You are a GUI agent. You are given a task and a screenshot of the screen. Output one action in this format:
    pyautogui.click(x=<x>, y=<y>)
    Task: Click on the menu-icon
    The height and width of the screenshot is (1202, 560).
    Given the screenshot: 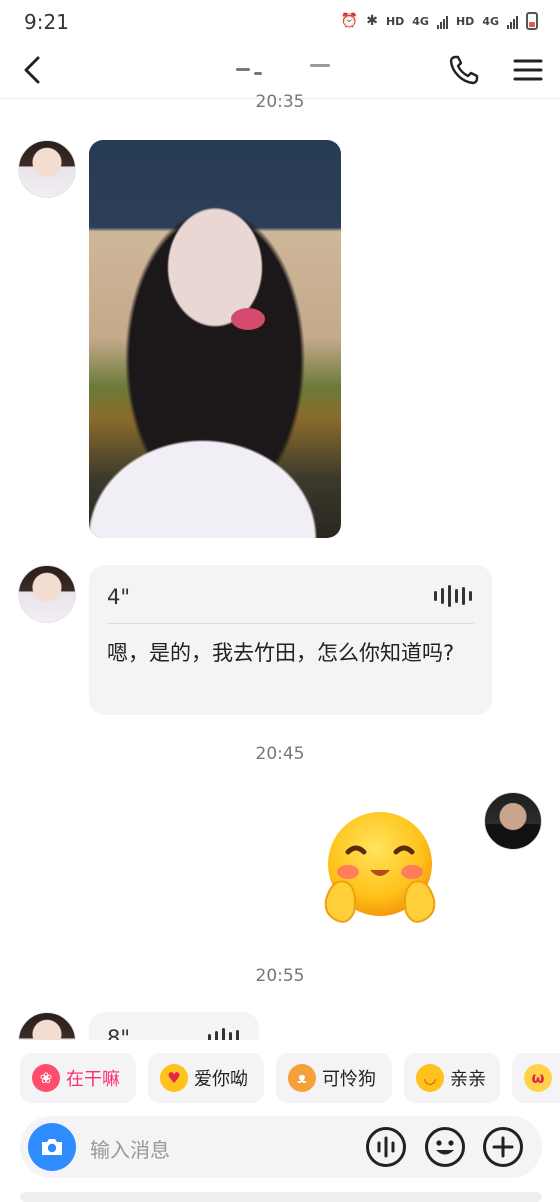 What is the action you would take?
    pyautogui.click(x=528, y=70)
    